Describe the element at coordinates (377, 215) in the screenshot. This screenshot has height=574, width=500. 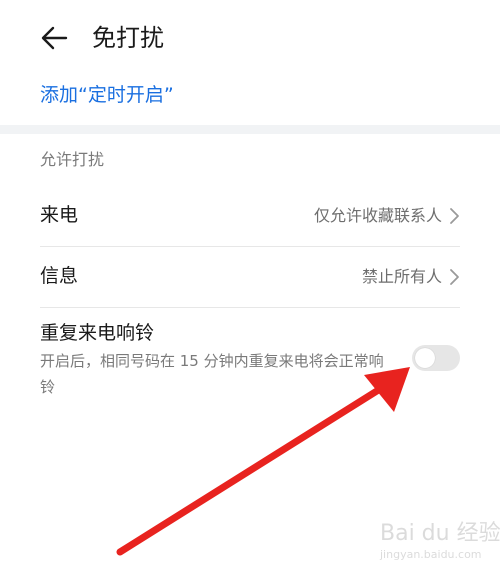
I see `calls-value: 仅允许收藏联系人` at that location.